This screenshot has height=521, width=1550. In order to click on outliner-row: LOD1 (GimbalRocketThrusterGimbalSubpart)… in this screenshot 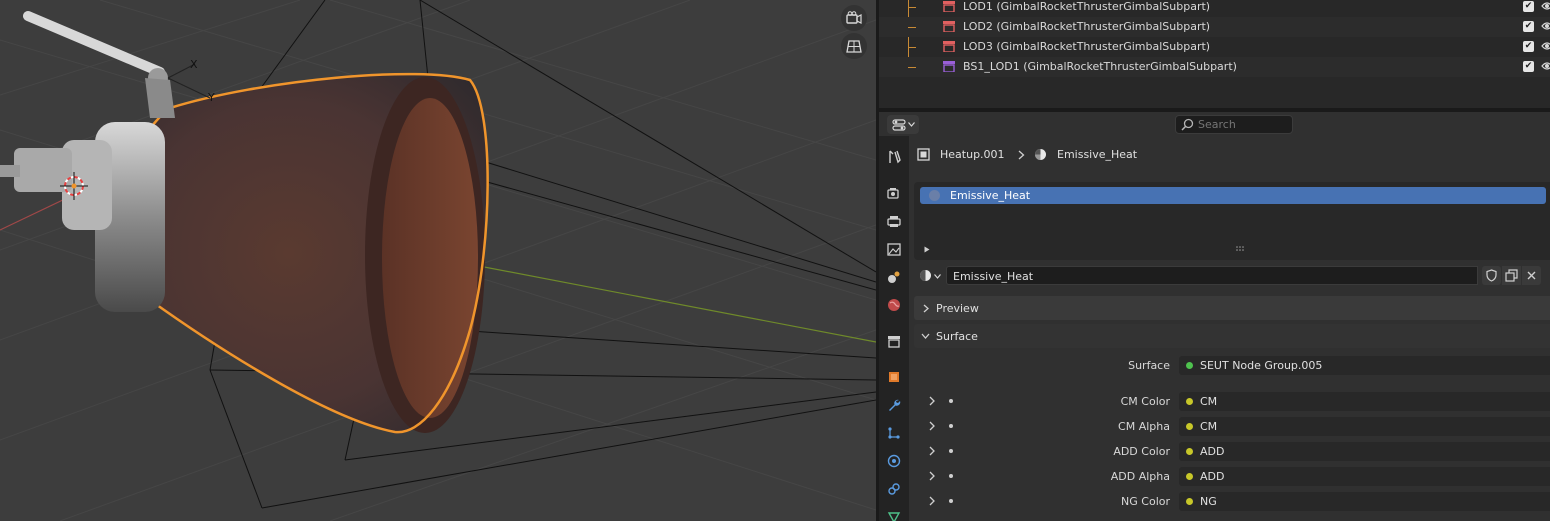, I will do `click(1214, 8)`.